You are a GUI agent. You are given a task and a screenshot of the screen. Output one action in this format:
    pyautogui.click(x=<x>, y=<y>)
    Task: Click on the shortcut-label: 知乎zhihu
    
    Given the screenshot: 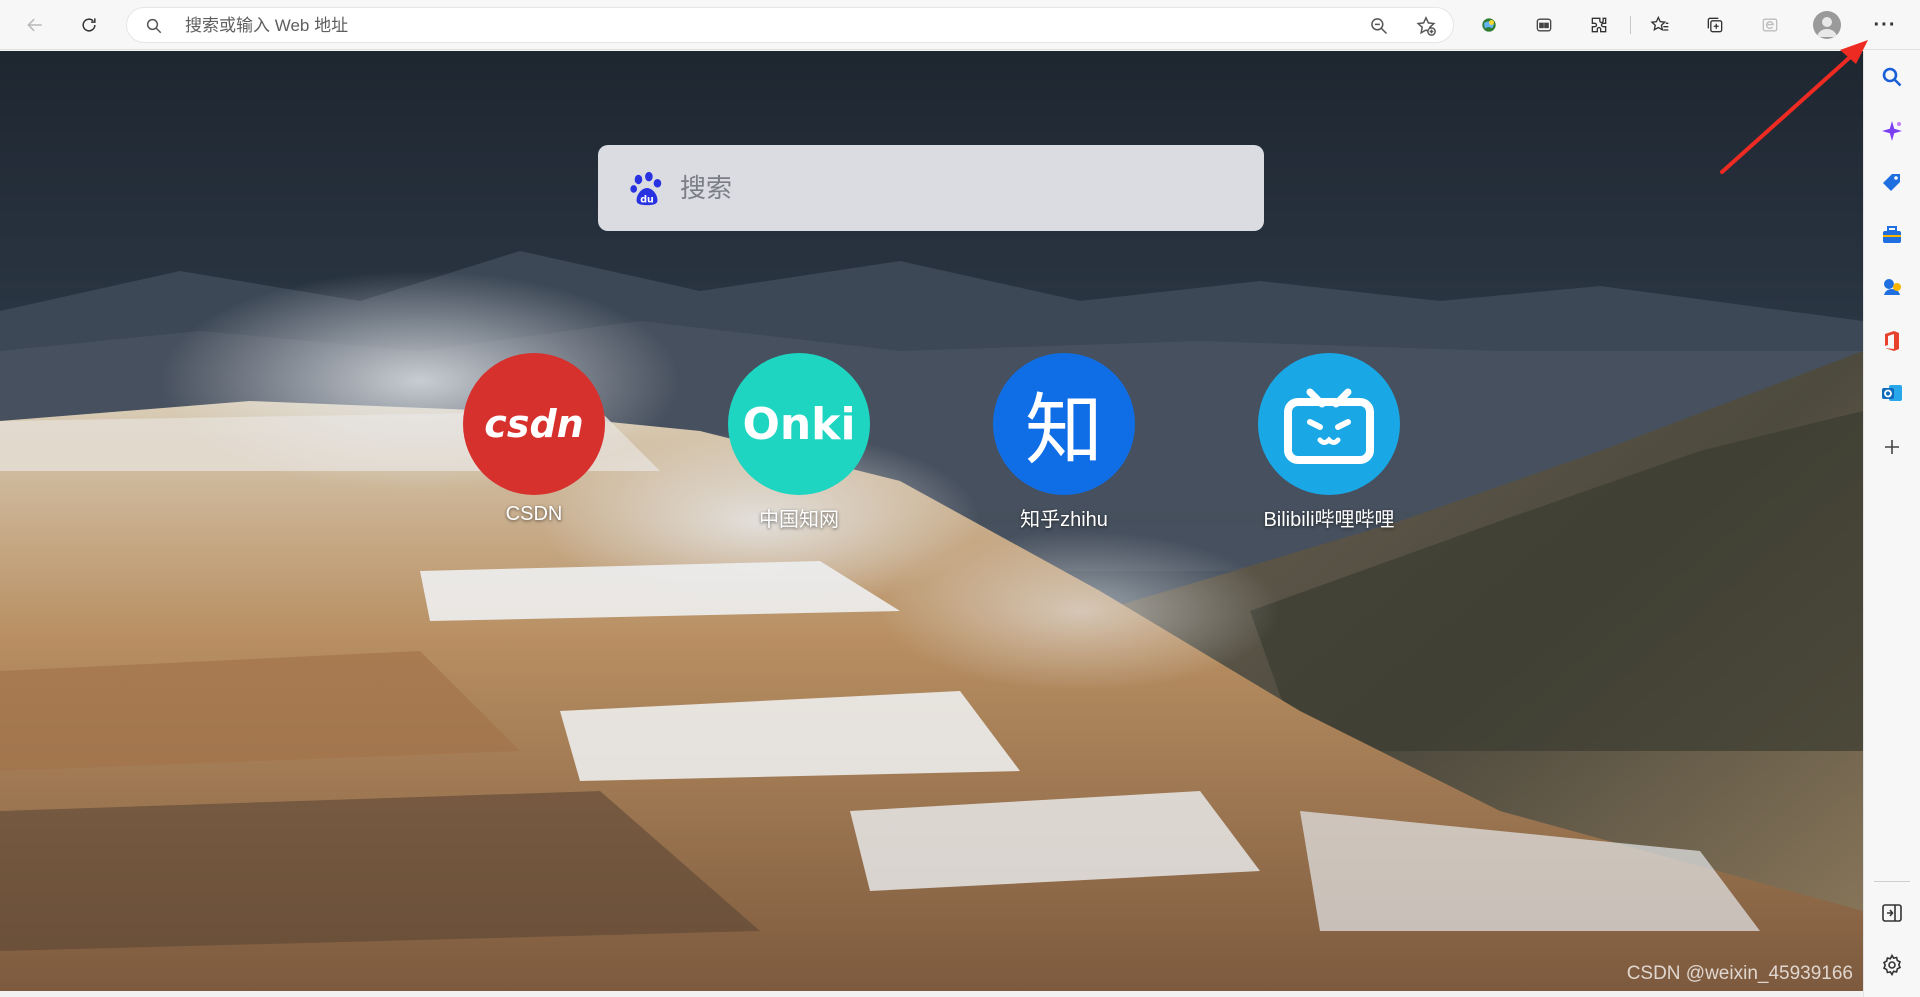 What is the action you would take?
    pyautogui.click(x=1064, y=520)
    